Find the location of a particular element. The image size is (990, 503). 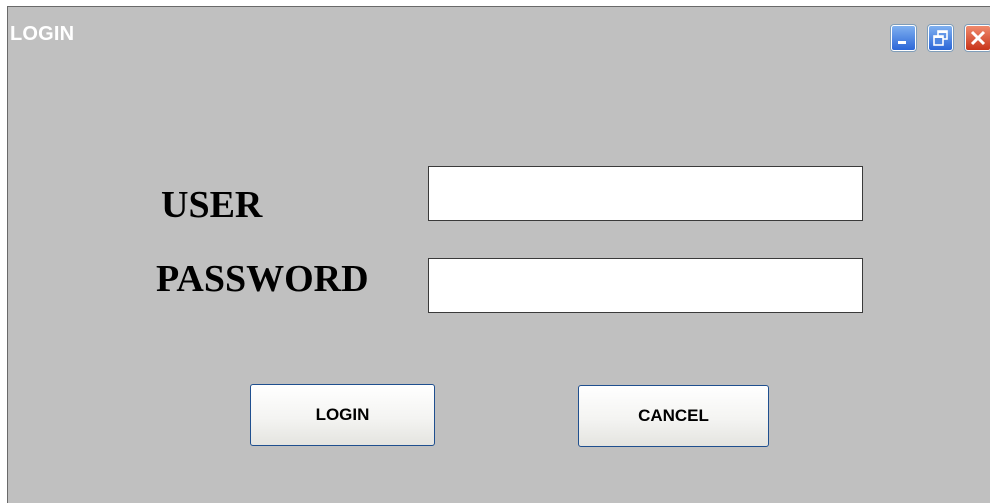

minimize-button is located at coordinates (903, 38).